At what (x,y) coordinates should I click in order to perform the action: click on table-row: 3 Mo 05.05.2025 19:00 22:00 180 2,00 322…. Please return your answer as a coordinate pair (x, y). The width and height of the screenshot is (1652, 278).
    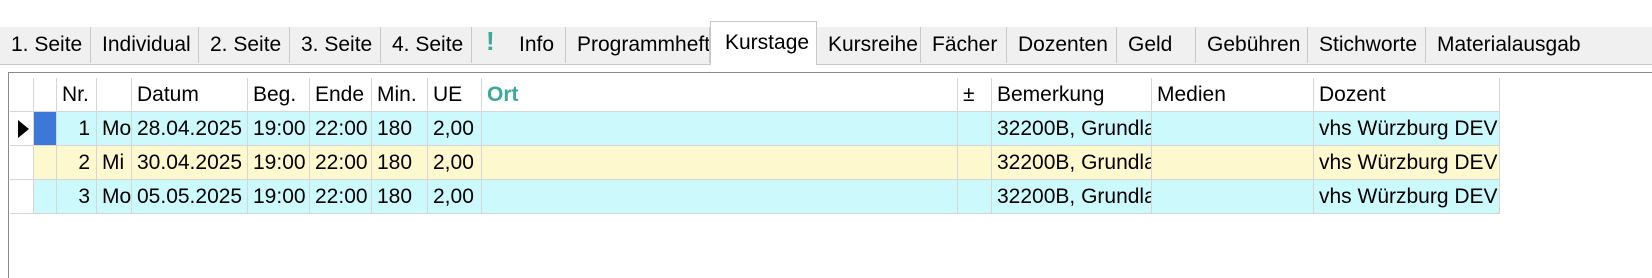
    Looking at the image, I should click on (755, 197).